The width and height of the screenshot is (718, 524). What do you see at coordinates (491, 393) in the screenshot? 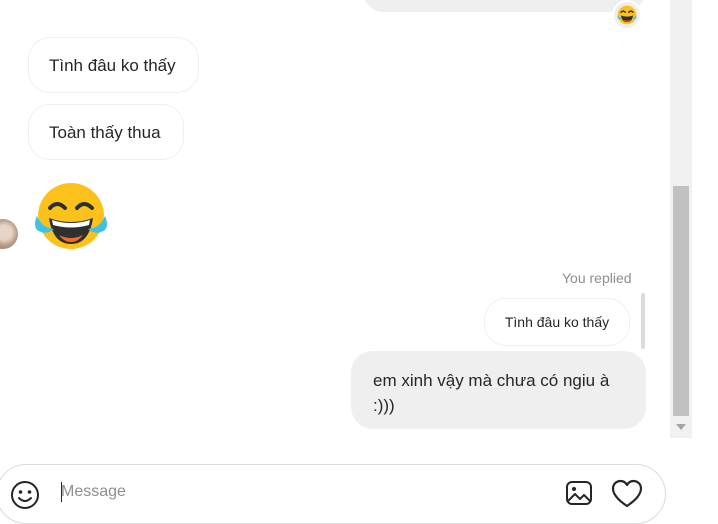
I see `message-text: em xinh vậy mà chưa có ngiu à :)))` at bounding box center [491, 393].